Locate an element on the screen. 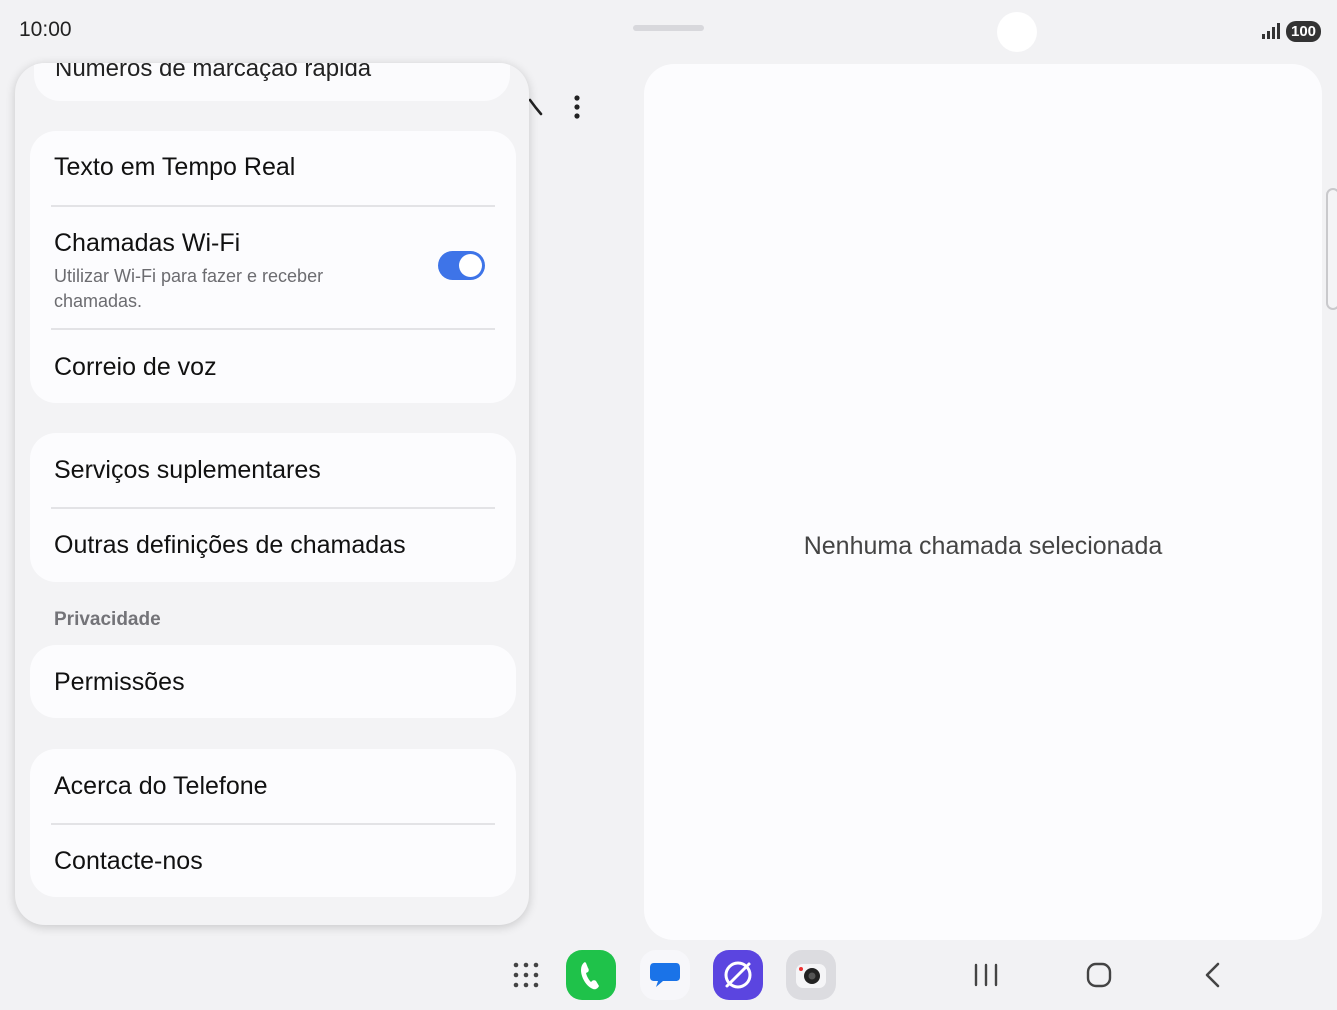 The image size is (1337, 1010). permissions-label: Permissões is located at coordinates (119, 682).